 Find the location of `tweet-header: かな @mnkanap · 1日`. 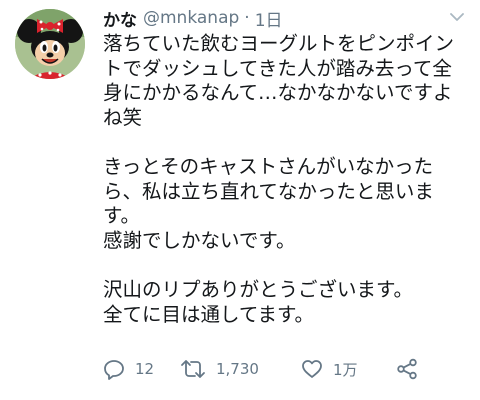

tweet-header: かな @mnkanap · 1日 is located at coordinates (193, 18).